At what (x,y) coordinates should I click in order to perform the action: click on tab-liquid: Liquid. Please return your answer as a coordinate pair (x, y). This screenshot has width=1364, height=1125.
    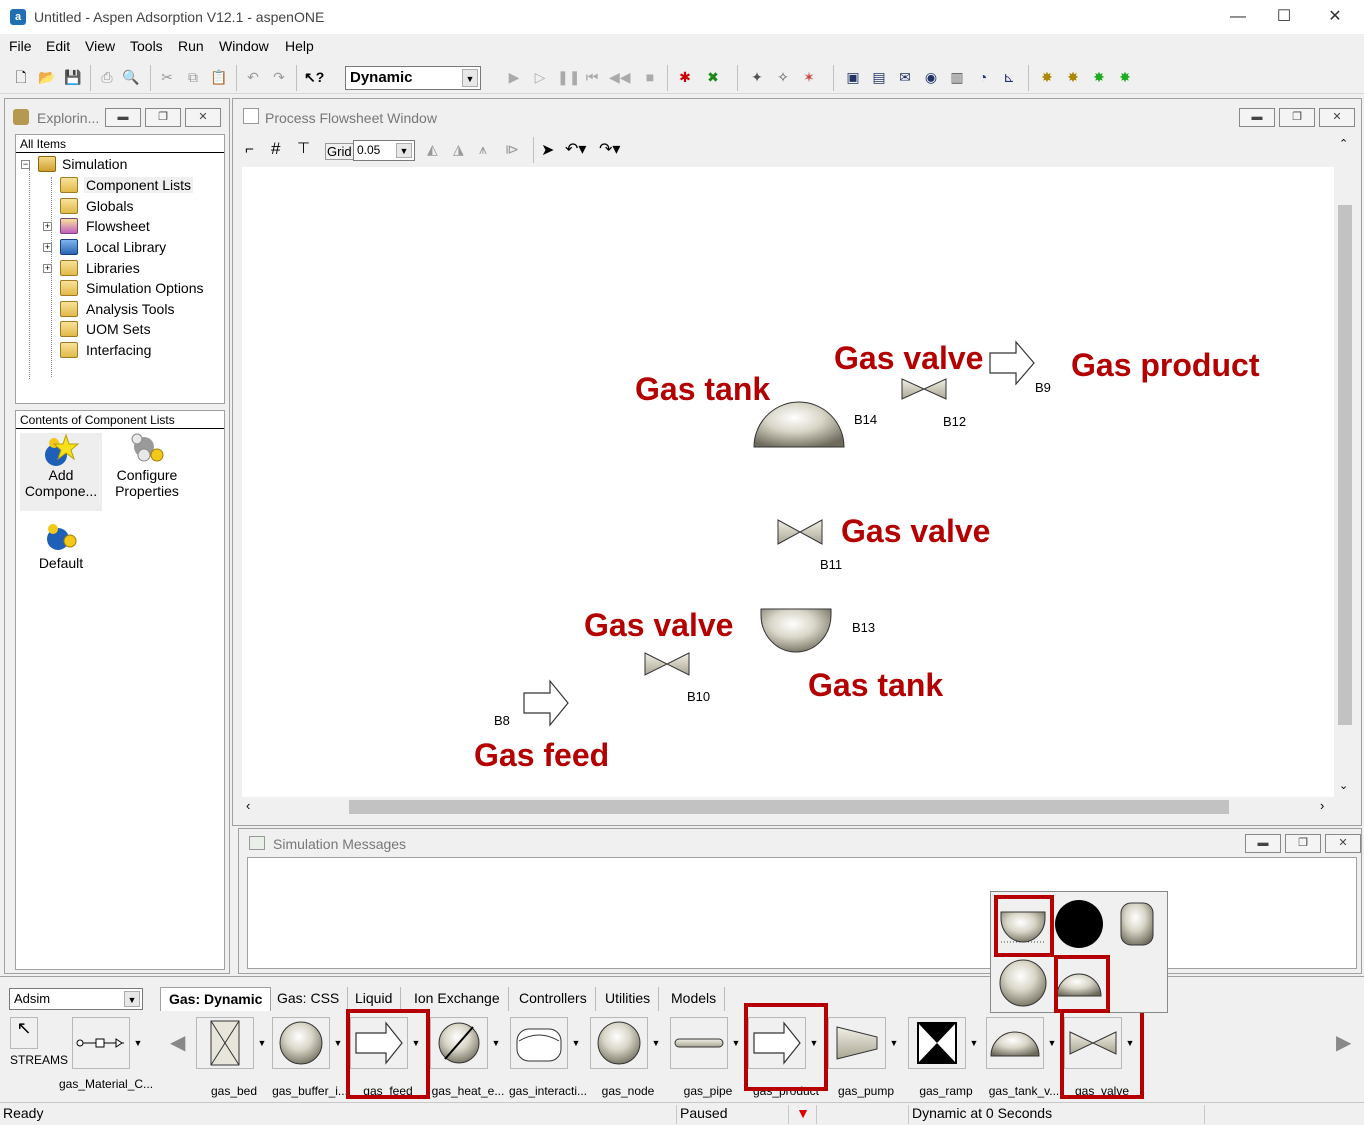
    Looking at the image, I should click on (374, 999).